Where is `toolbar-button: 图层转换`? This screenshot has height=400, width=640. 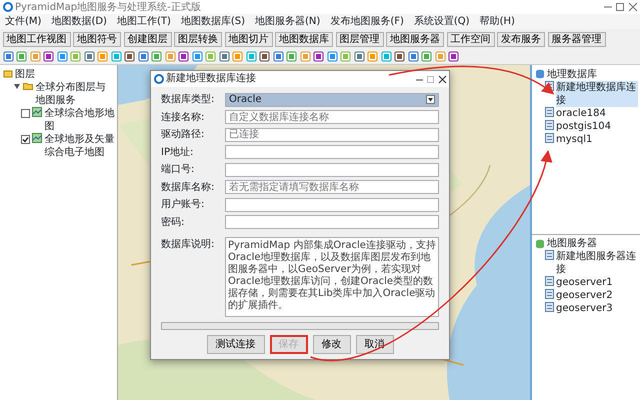
toolbar-button: 图层转换 is located at coordinates (198, 39).